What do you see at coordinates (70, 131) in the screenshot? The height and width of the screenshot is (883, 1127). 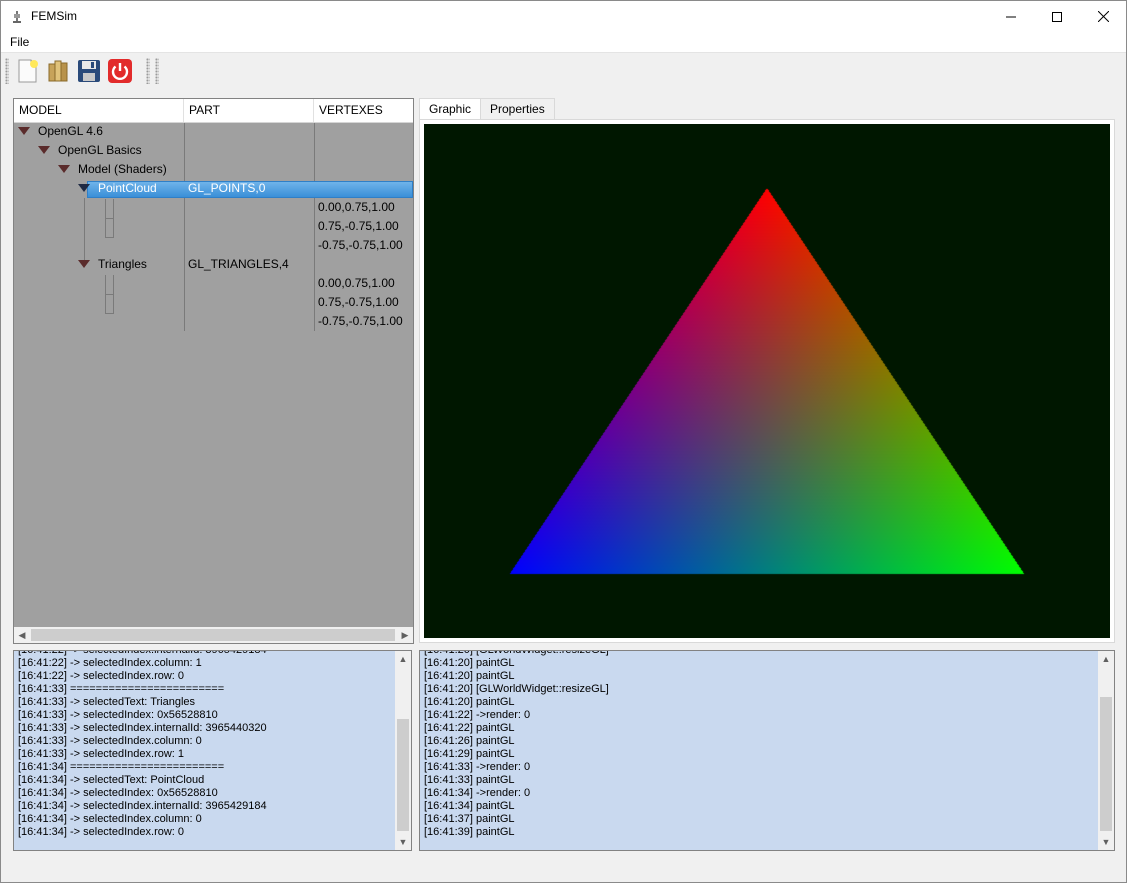 I see `tree-item-label: OpenGL 4.6` at bounding box center [70, 131].